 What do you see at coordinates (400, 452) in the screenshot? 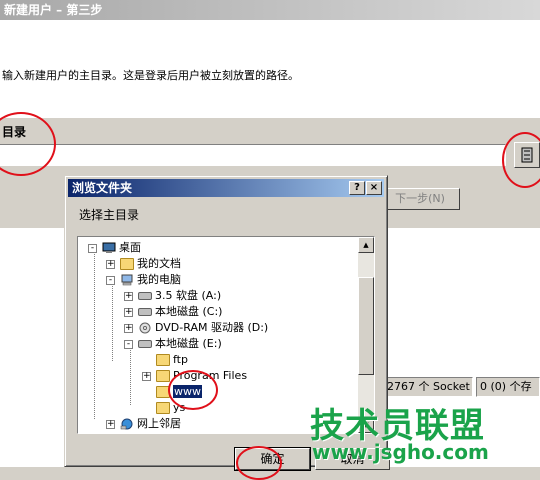
I see `watermark-url: www.jsgho.com` at bounding box center [400, 452].